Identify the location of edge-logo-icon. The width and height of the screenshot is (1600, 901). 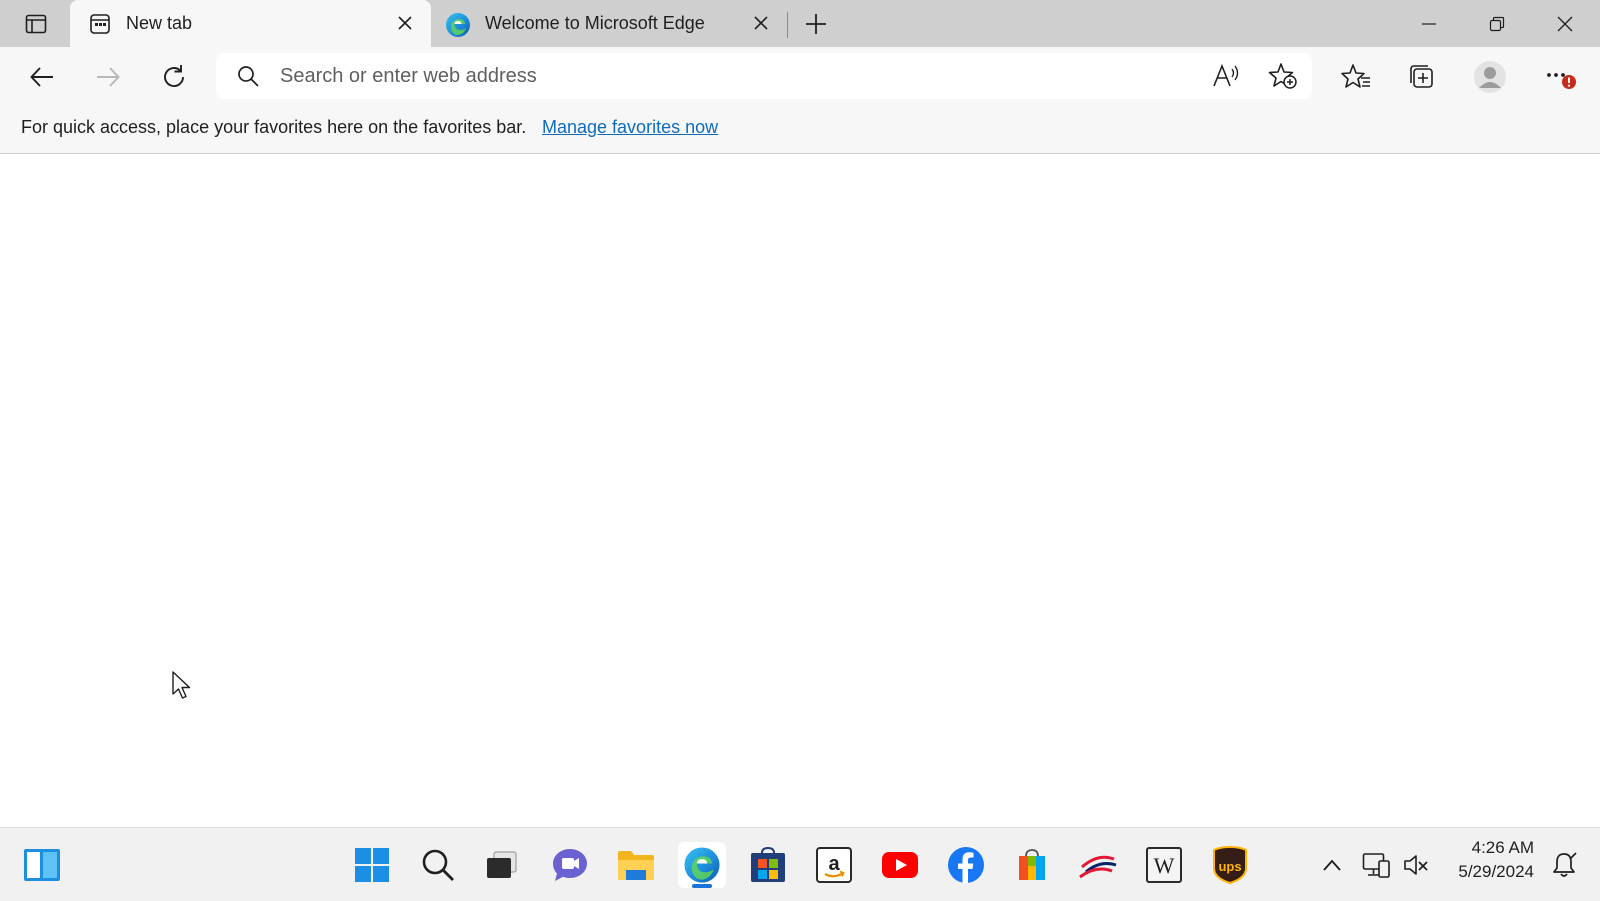
(458, 25).